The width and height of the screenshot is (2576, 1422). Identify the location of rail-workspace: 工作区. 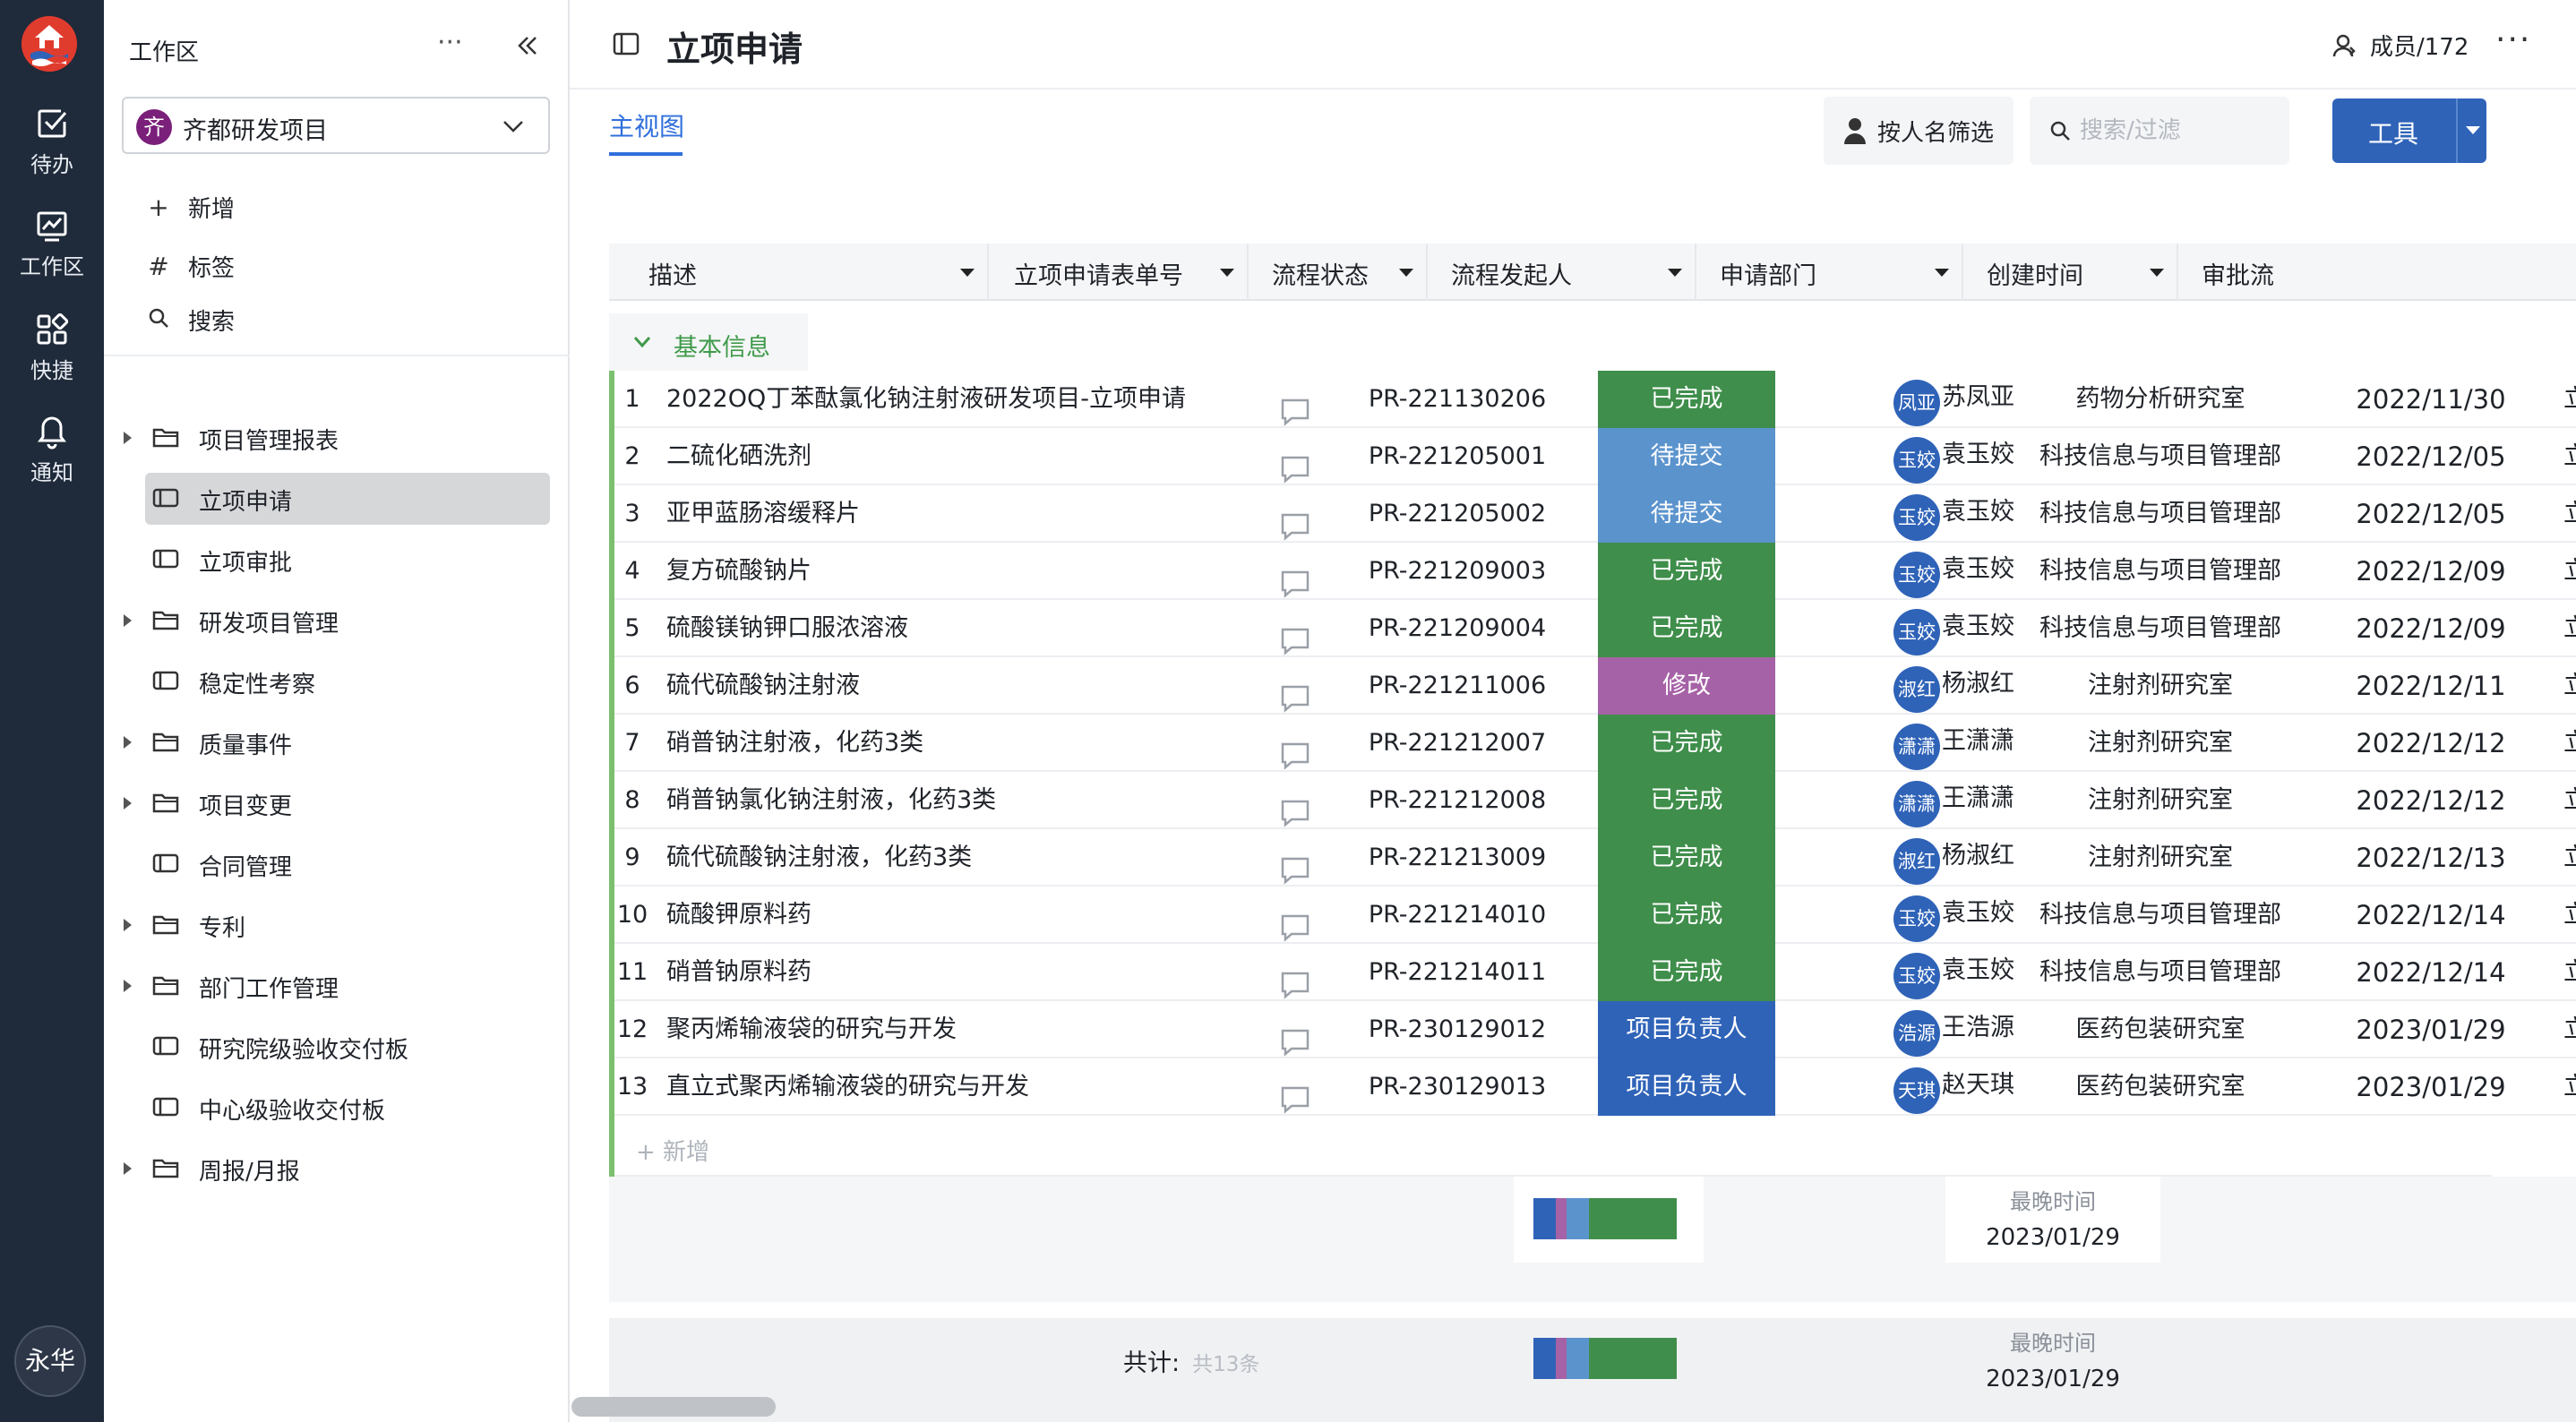
(52, 251).